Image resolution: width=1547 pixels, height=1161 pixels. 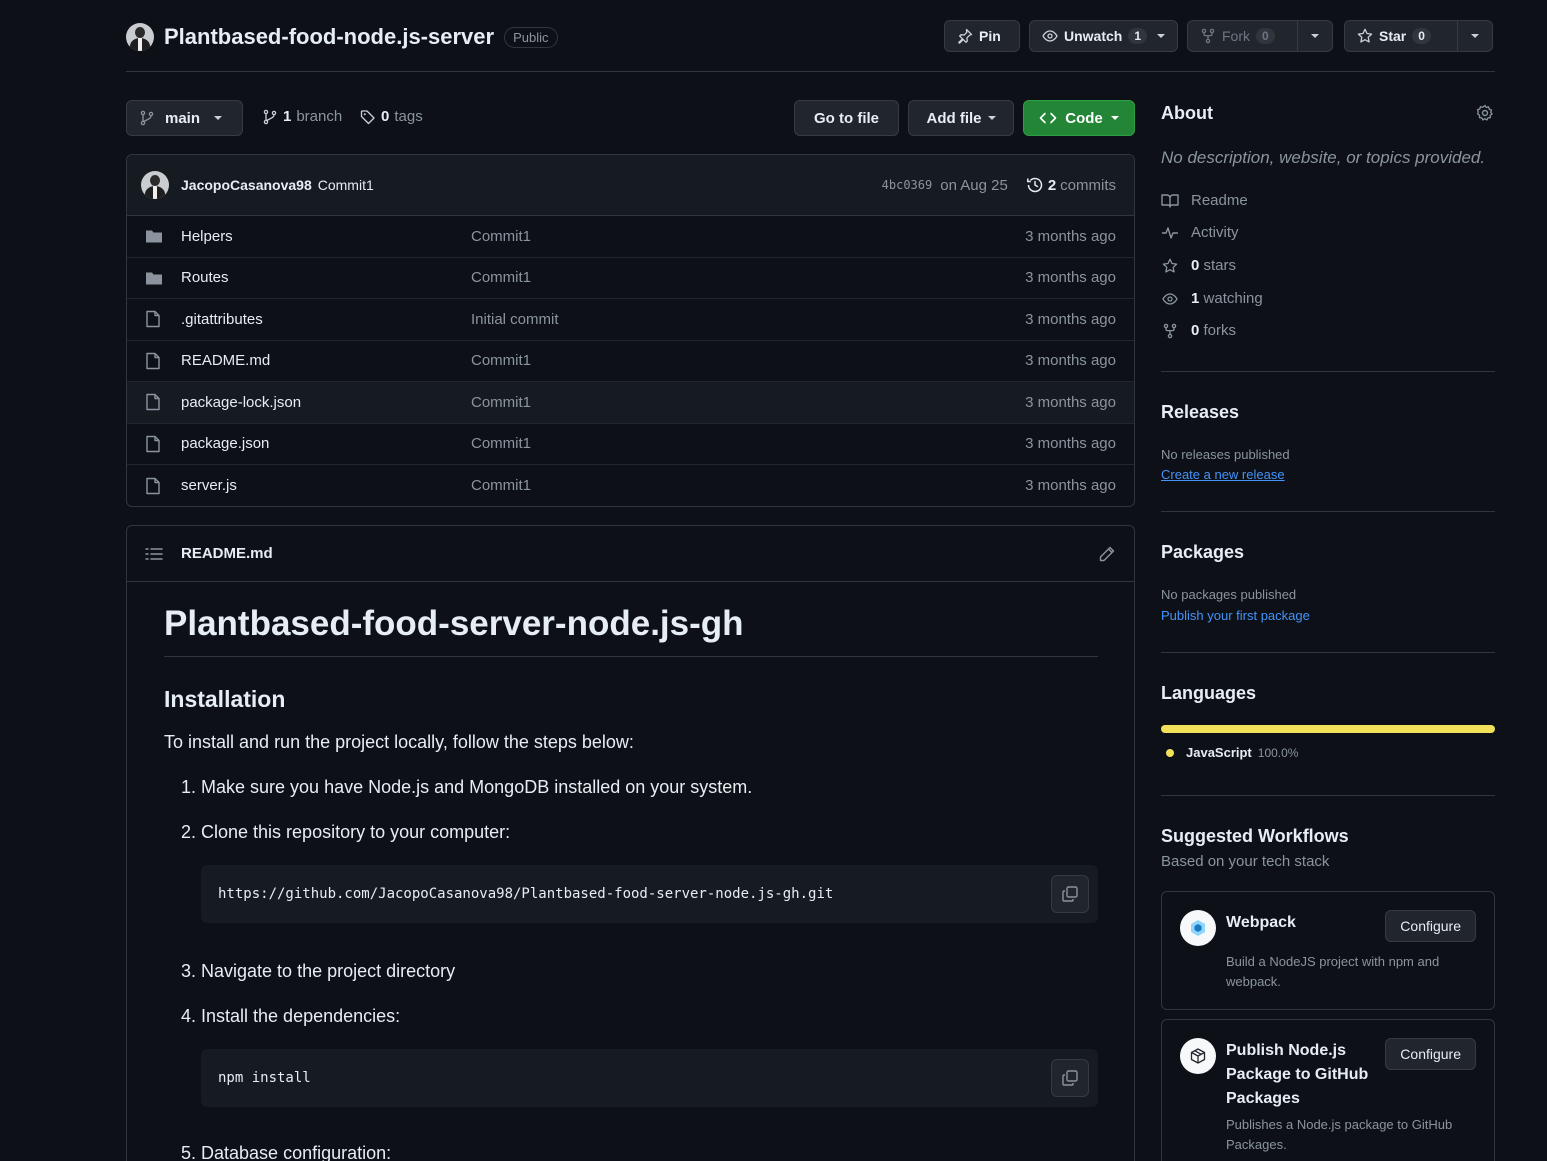 What do you see at coordinates (1261, 922) in the screenshot?
I see `workflow-title: Webpack` at bounding box center [1261, 922].